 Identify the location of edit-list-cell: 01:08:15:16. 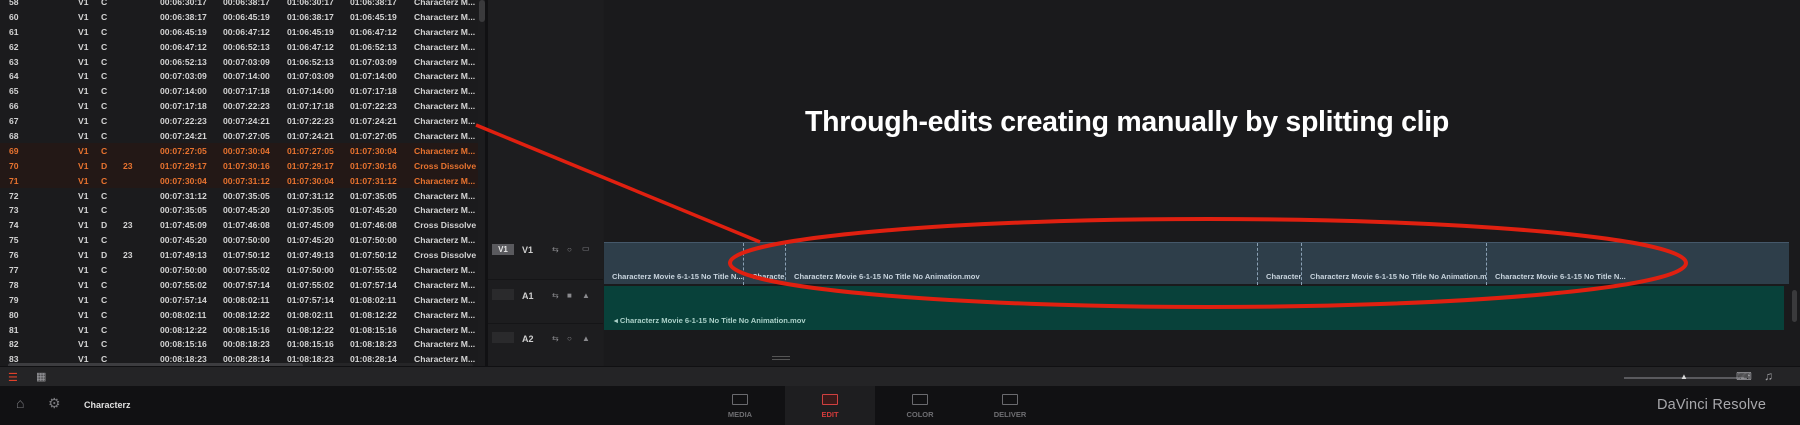
(310, 344).